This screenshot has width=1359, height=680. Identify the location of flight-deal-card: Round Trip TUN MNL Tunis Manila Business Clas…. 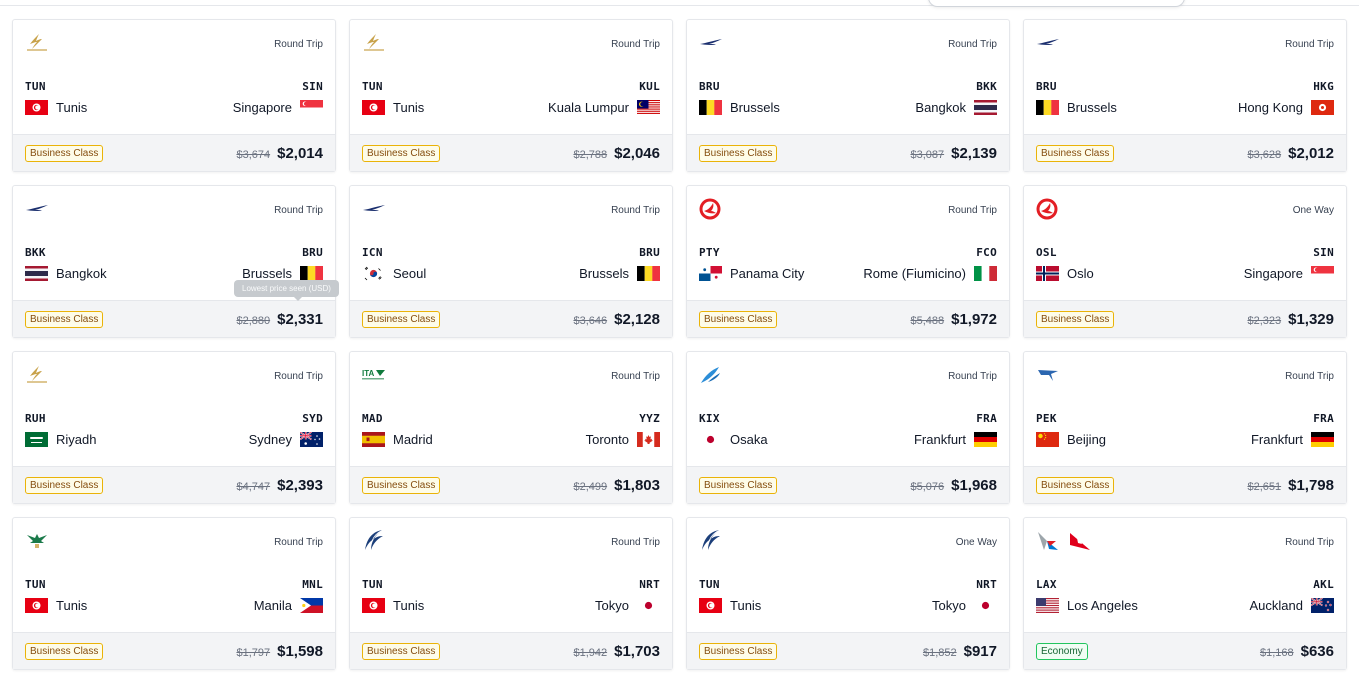
(174, 593).